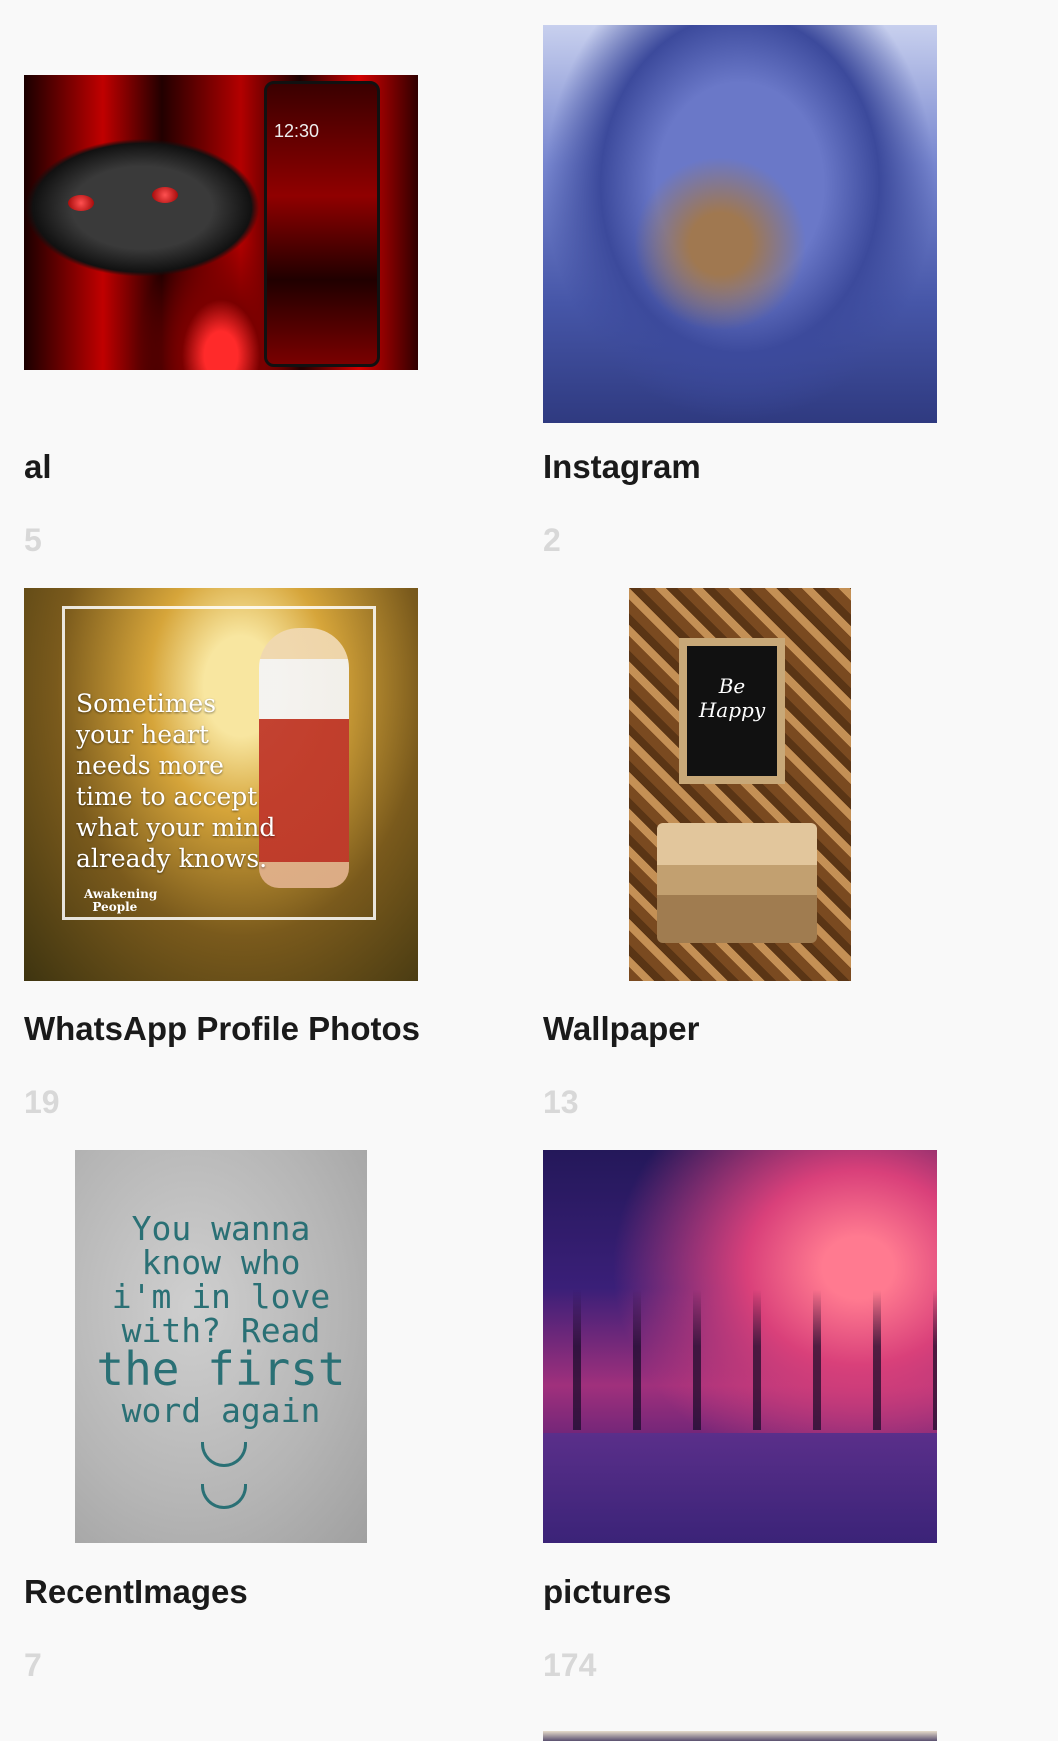  I want to click on album-name: RecentImages, so click(136, 1591).